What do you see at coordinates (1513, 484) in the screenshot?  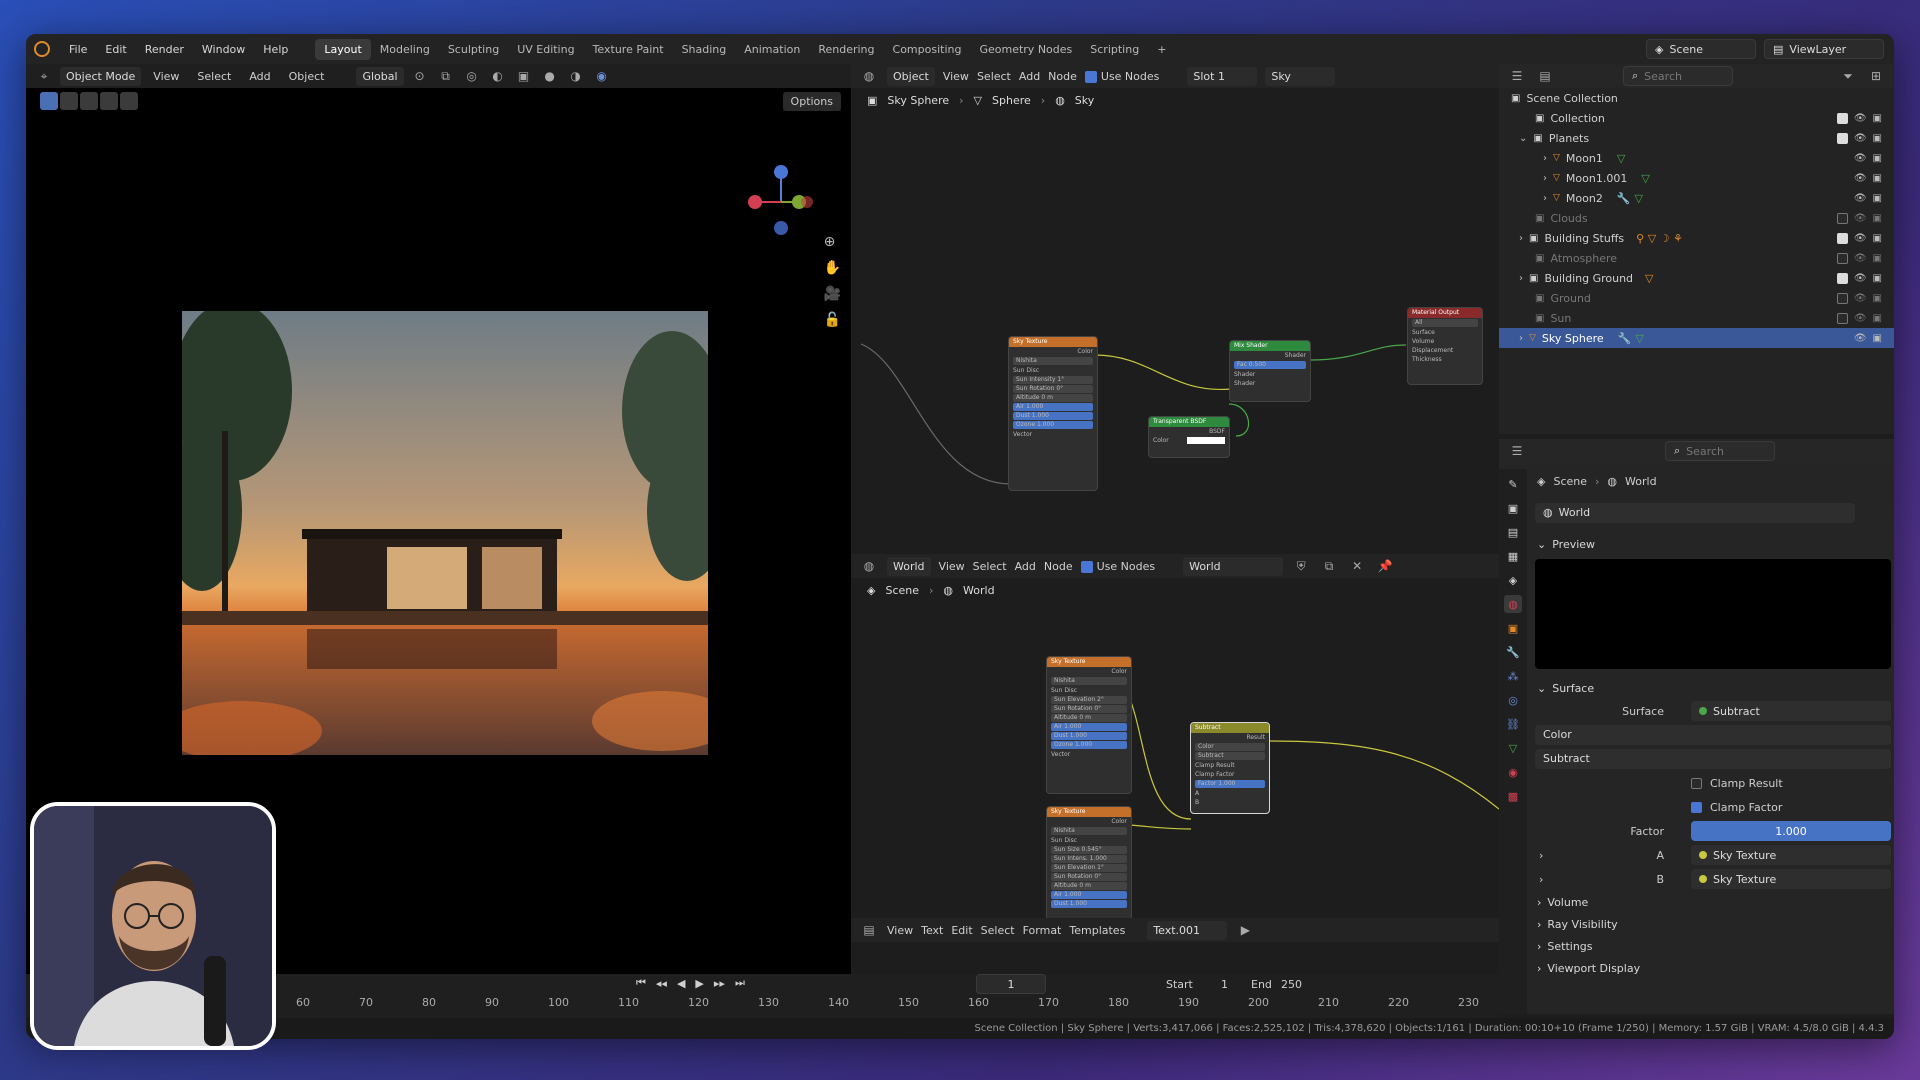 I see `tool-tab-icon: ✎` at bounding box center [1513, 484].